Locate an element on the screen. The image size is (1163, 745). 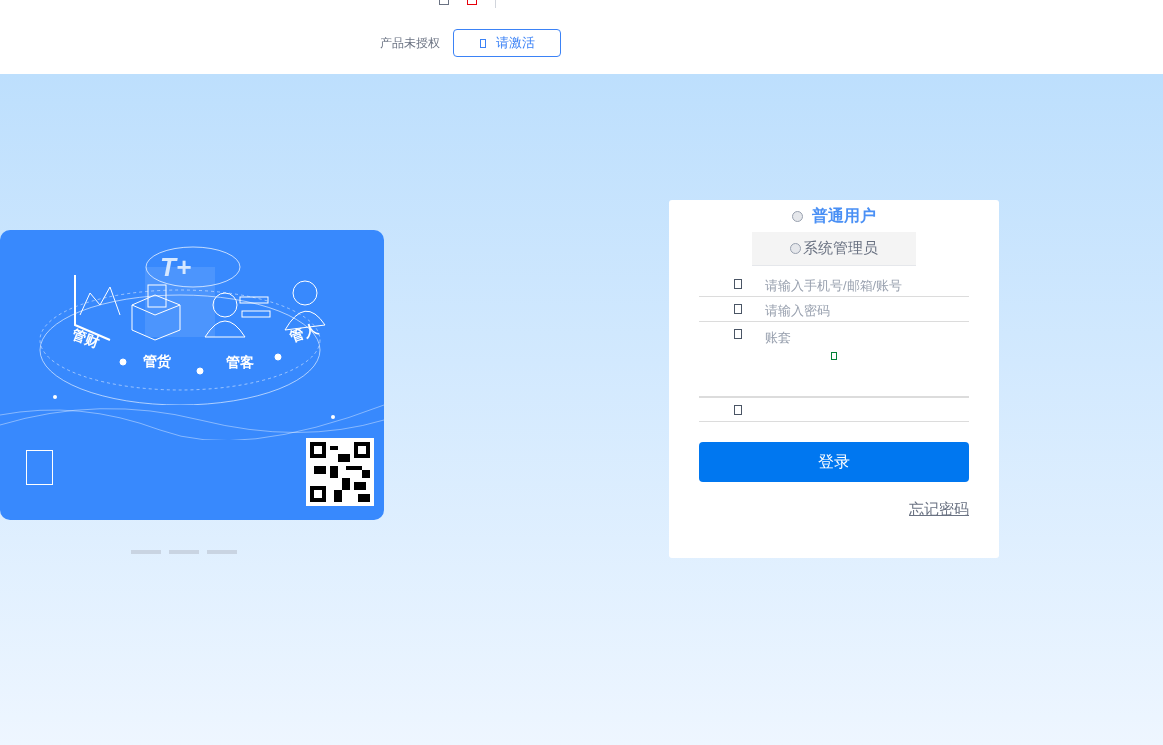
account-set-select: 账套 is located at coordinates (778, 338).